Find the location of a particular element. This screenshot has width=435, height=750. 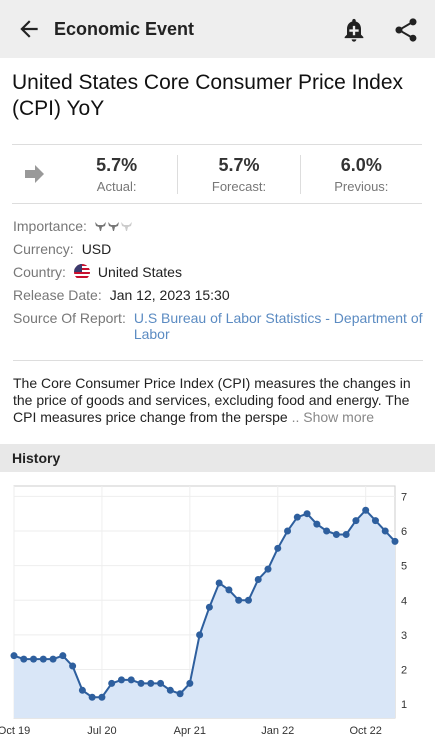

currency-value: USD is located at coordinates (96, 249).